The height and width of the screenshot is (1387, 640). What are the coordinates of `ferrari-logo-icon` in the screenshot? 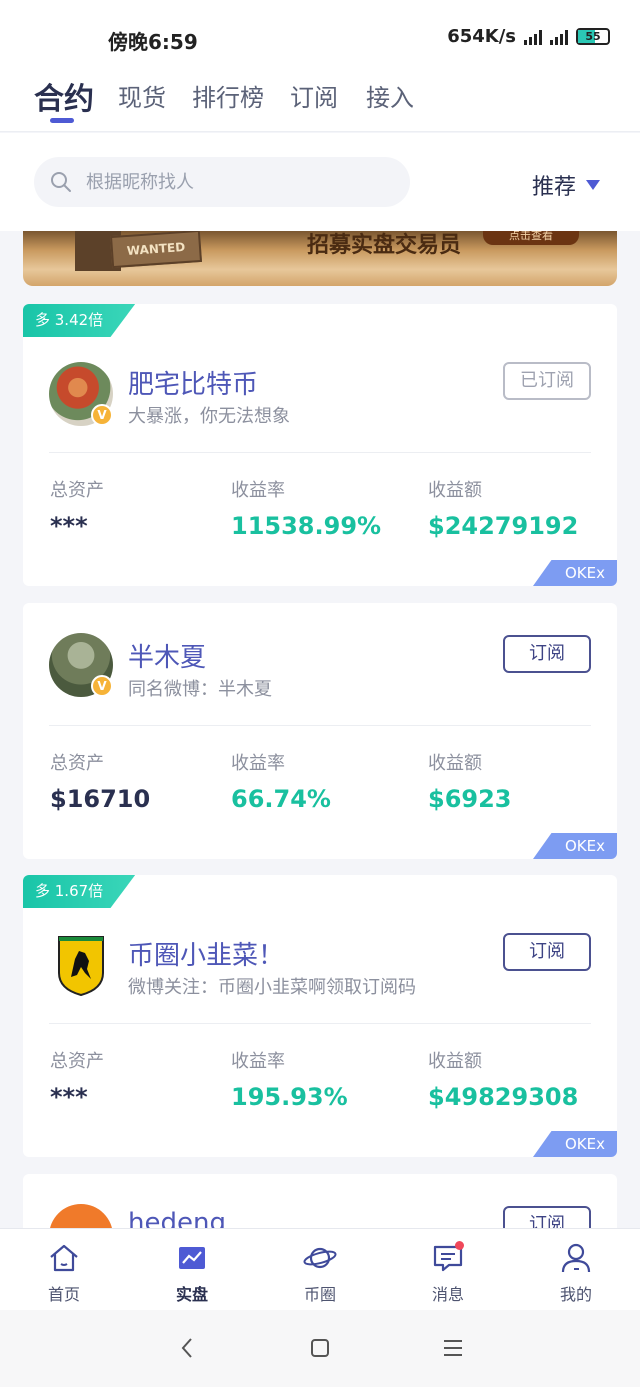 It's located at (81, 966).